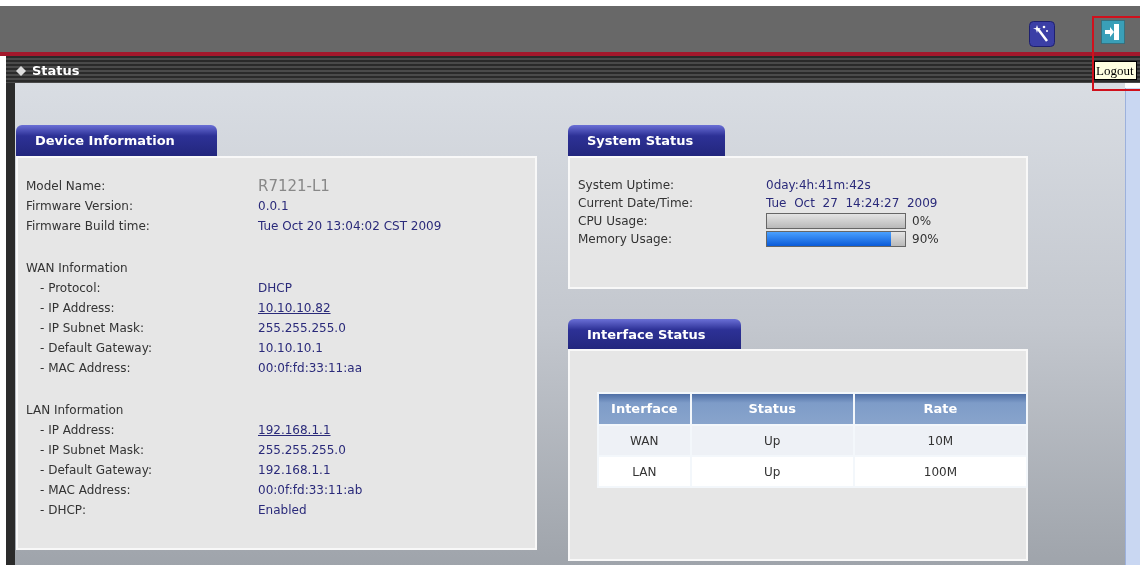 The width and height of the screenshot is (1140, 565). What do you see at coordinates (282, 510) in the screenshot?
I see `field-value: Enabled` at bounding box center [282, 510].